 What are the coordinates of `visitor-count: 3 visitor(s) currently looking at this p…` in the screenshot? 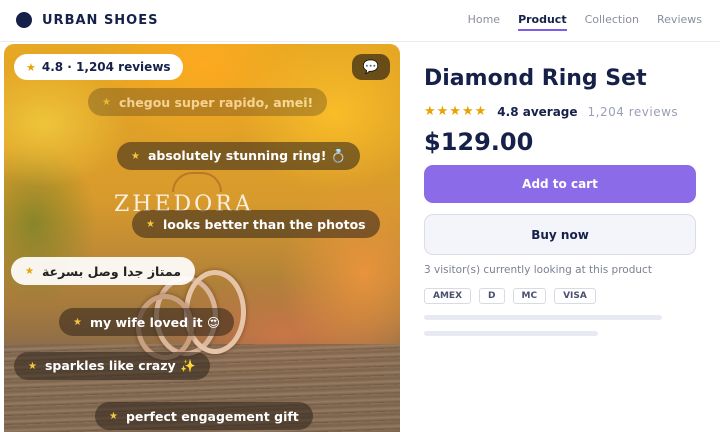 It's located at (538, 270).